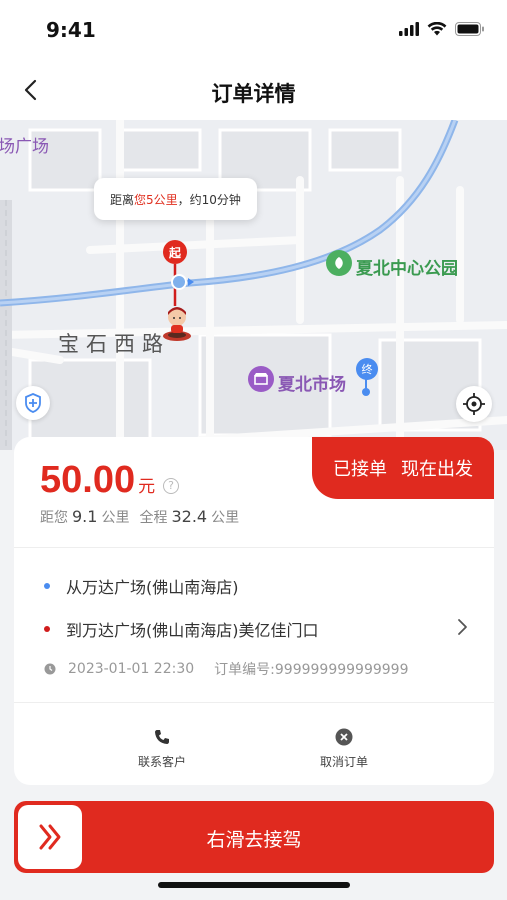  What do you see at coordinates (253, 30) in the screenshot?
I see `status-bar: 9:41` at bounding box center [253, 30].